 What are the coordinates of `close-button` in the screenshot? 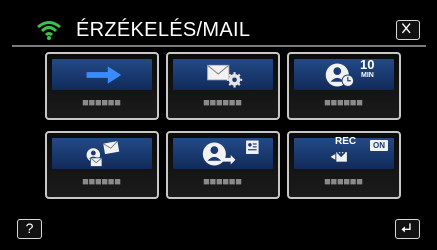 It's located at (408, 30).